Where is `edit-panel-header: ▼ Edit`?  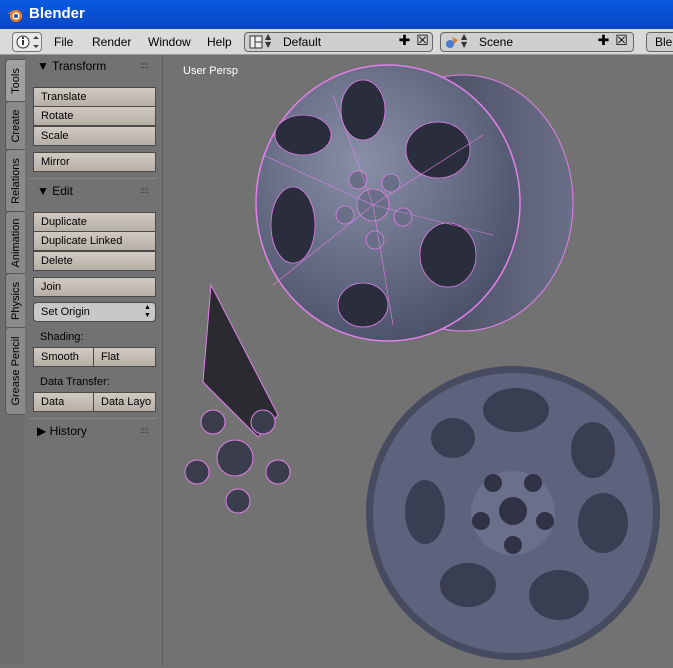
edit-panel-header: ▼ Edit is located at coordinates (55, 191).